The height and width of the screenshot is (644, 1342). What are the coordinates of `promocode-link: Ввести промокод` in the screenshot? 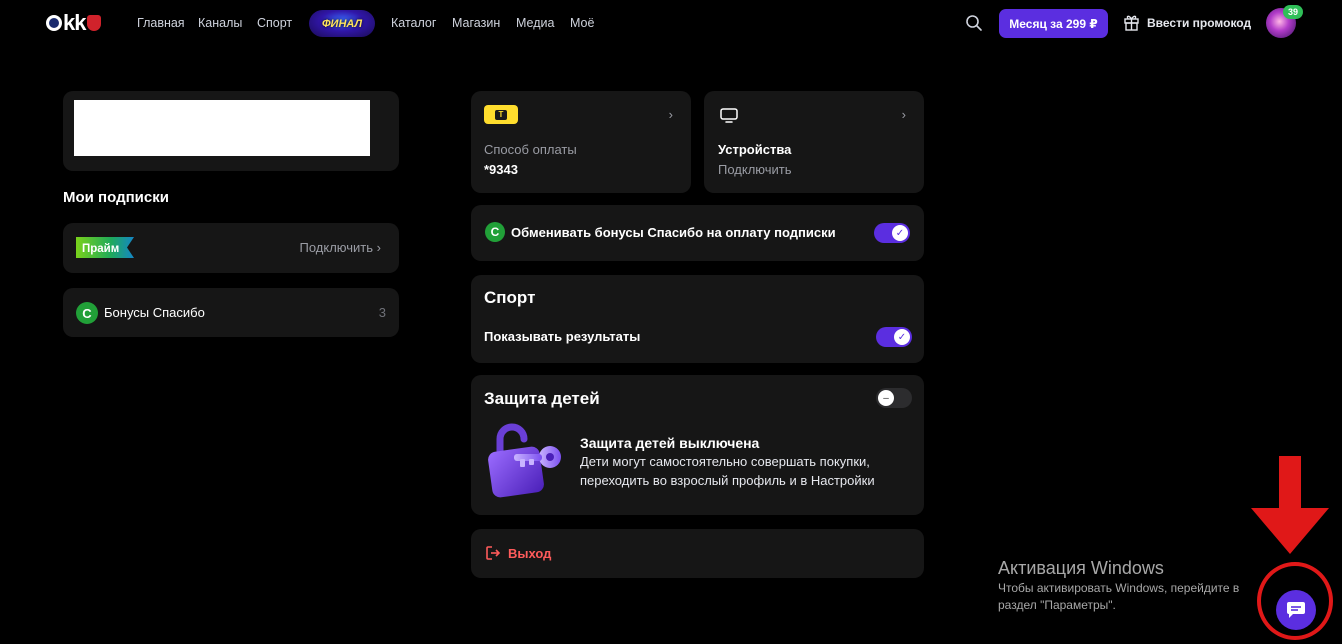 It's located at (1187, 22).